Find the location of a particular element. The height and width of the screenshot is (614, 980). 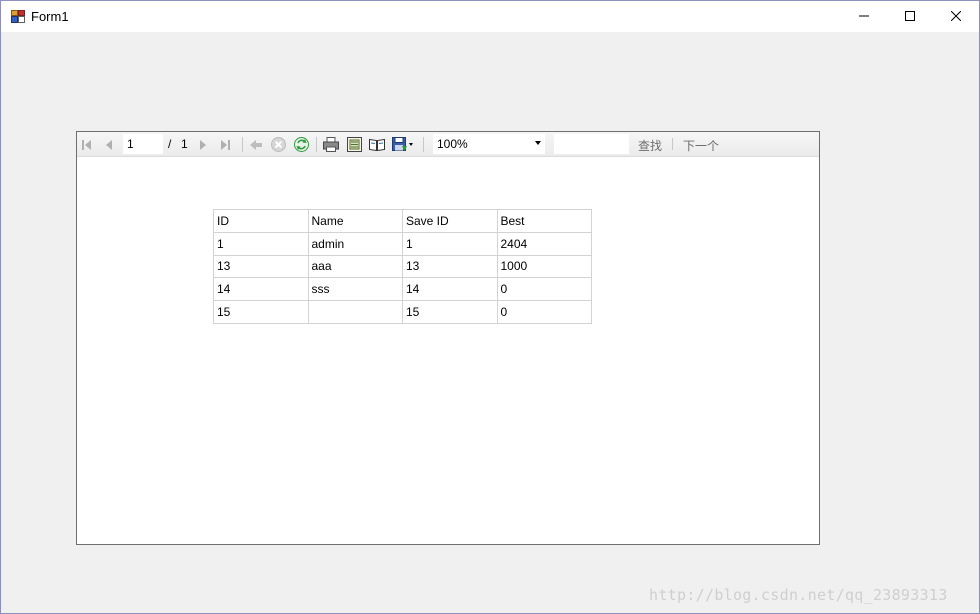

first-page-button is located at coordinates (87, 144).